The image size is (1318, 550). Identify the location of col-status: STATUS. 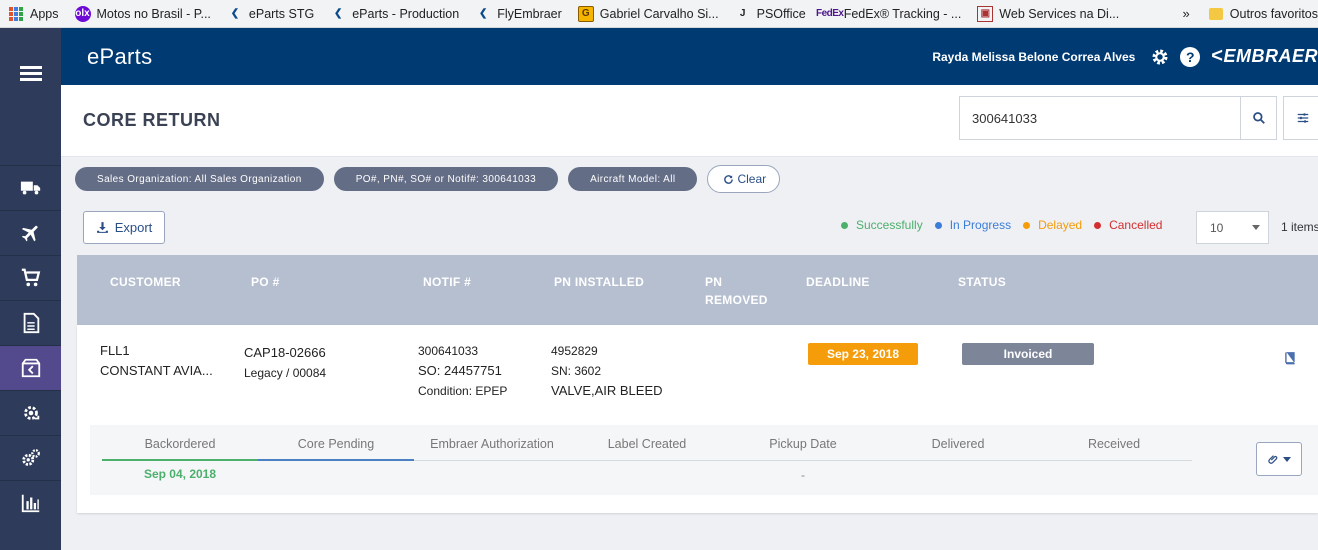
(982, 282).